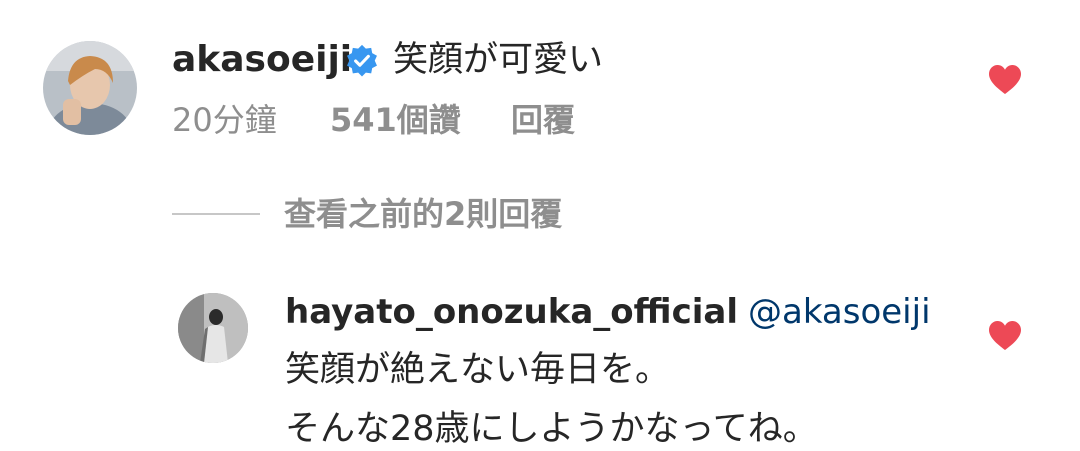 The image size is (1080, 451). Describe the element at coordinates (423, 214) in the screenshot. I see `view-previous-replies-button: 查看之前的2則回覆` at that location.